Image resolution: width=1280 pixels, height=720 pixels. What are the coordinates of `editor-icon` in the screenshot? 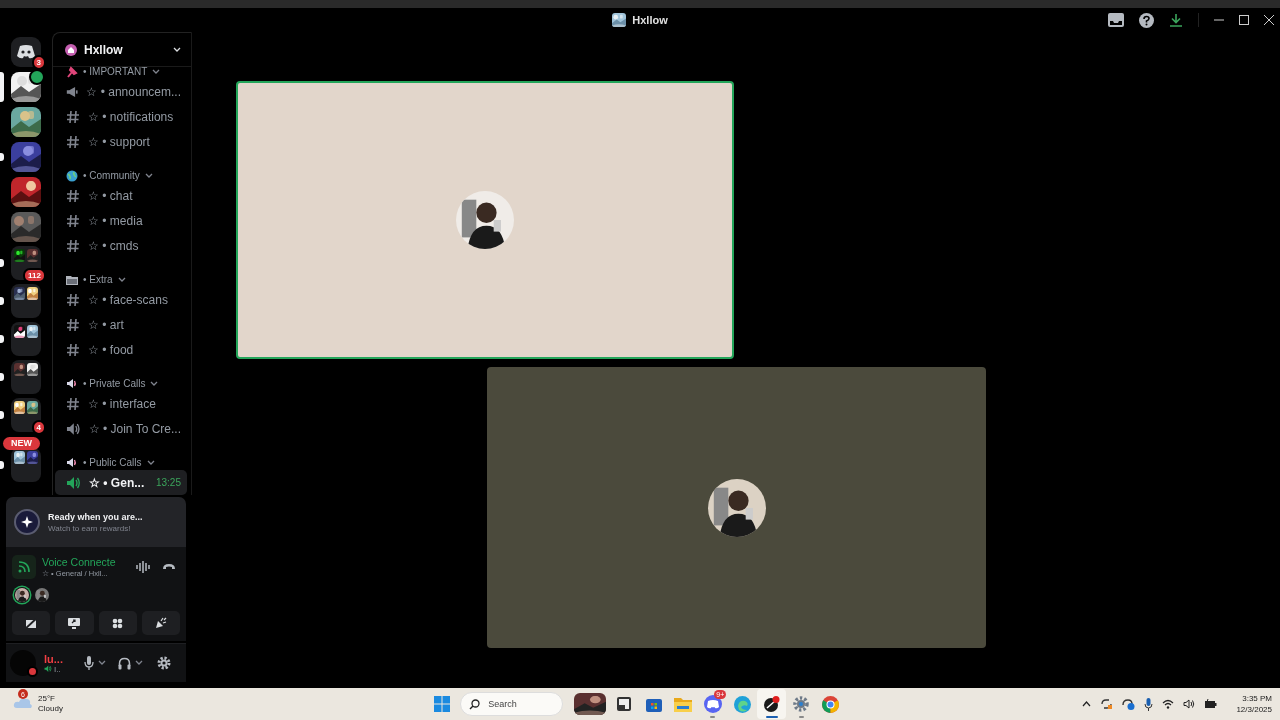 It's located at (771, 704).